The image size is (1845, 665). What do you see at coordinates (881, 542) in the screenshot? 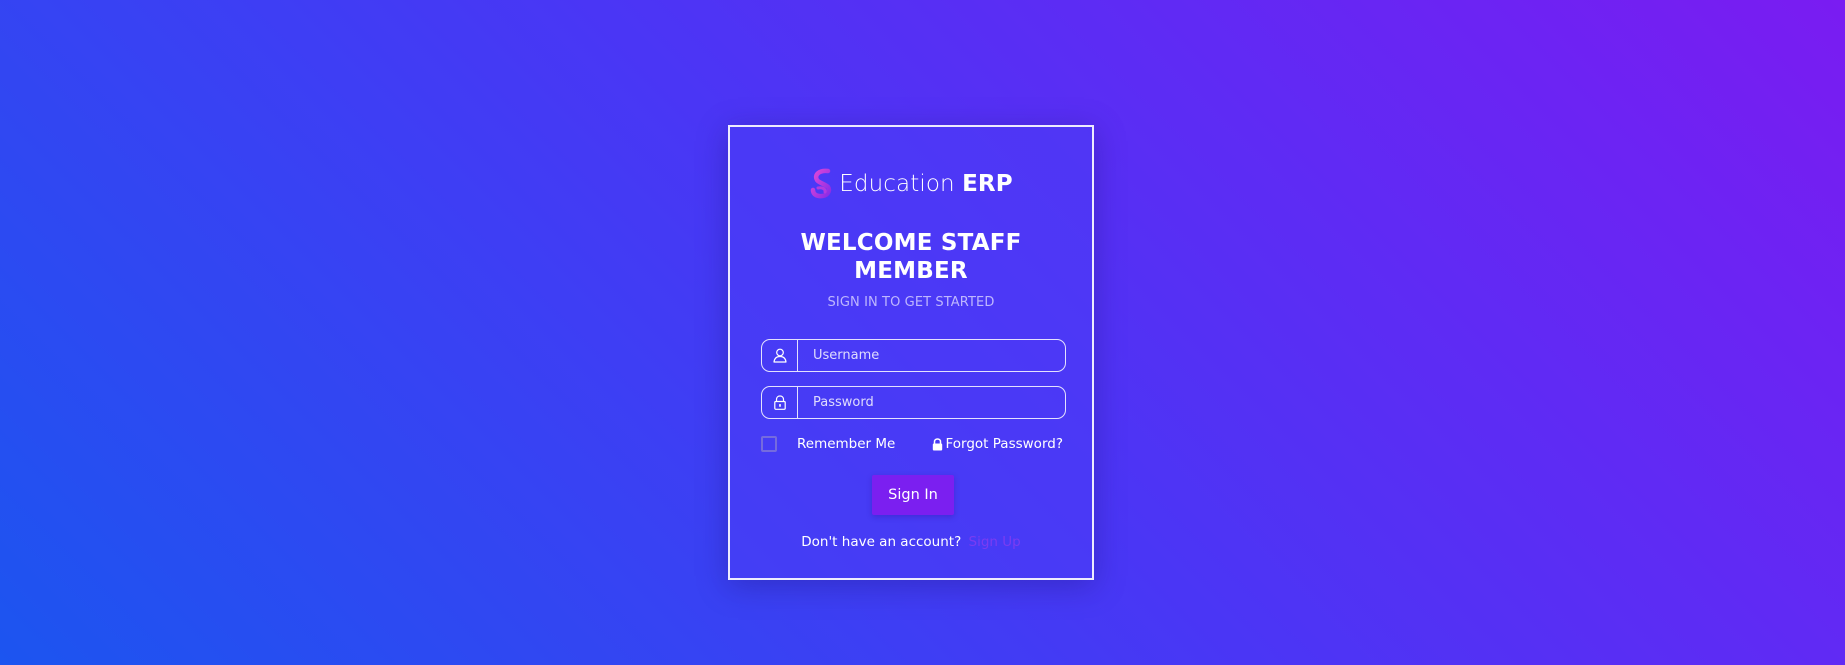
I see `signup-prompt: Don't have an account?` at bounding box center [881, 542].